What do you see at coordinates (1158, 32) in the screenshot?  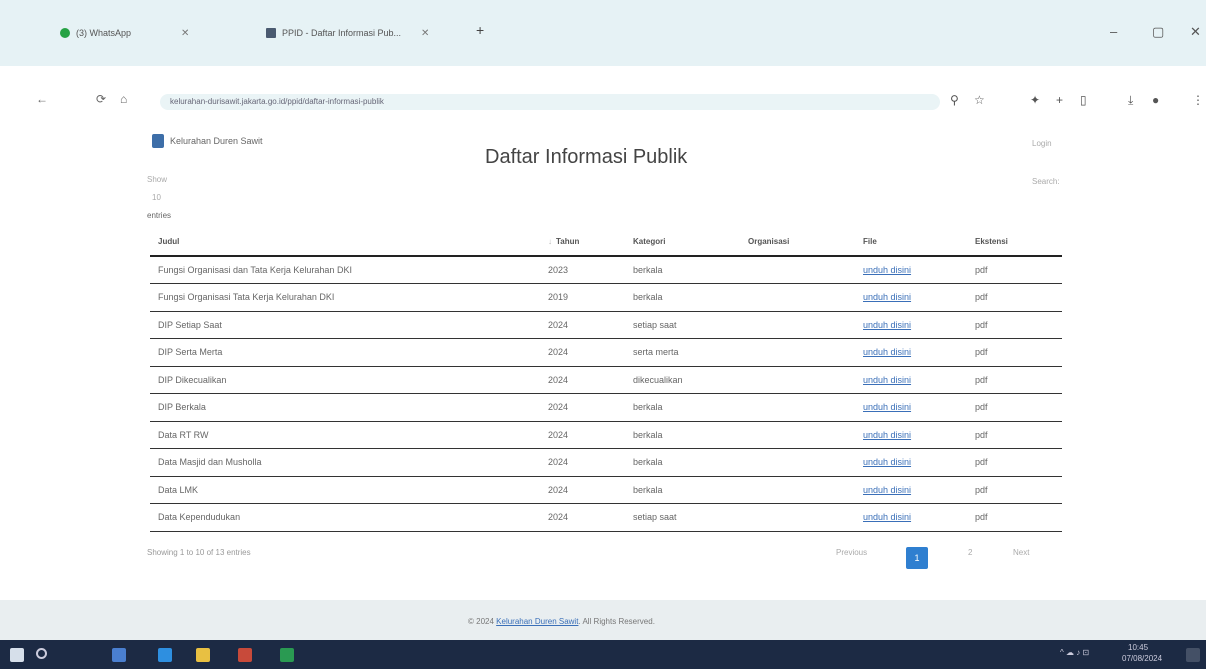 I see `maximize-button: ▢` at bounding box center [1158, 32].